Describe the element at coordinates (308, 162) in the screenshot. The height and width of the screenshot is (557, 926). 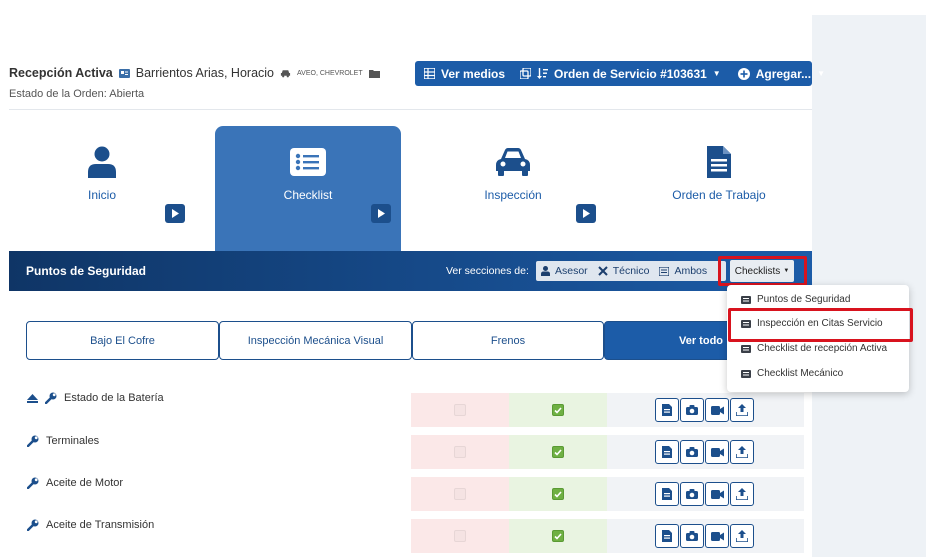
I see `list-icon` at that location.